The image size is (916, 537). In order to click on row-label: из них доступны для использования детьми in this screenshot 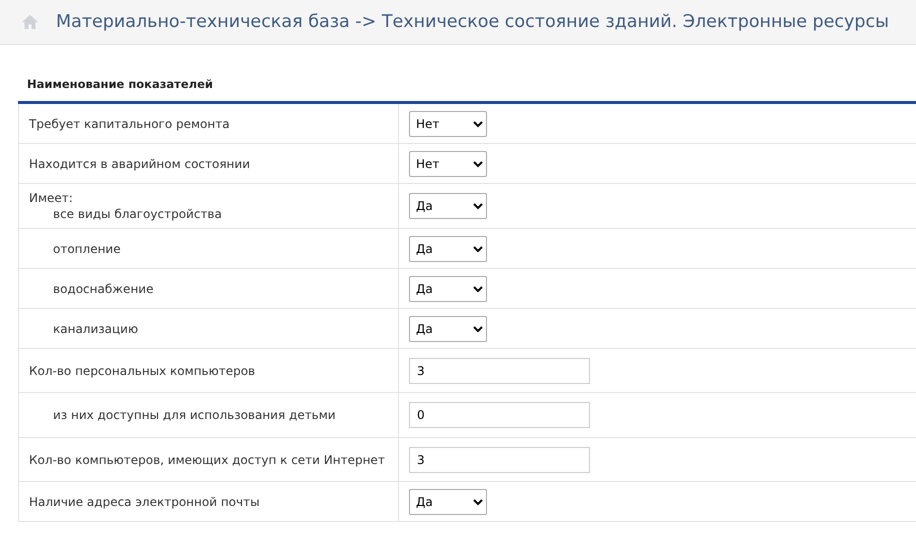, I will do `click(194, 415)`.